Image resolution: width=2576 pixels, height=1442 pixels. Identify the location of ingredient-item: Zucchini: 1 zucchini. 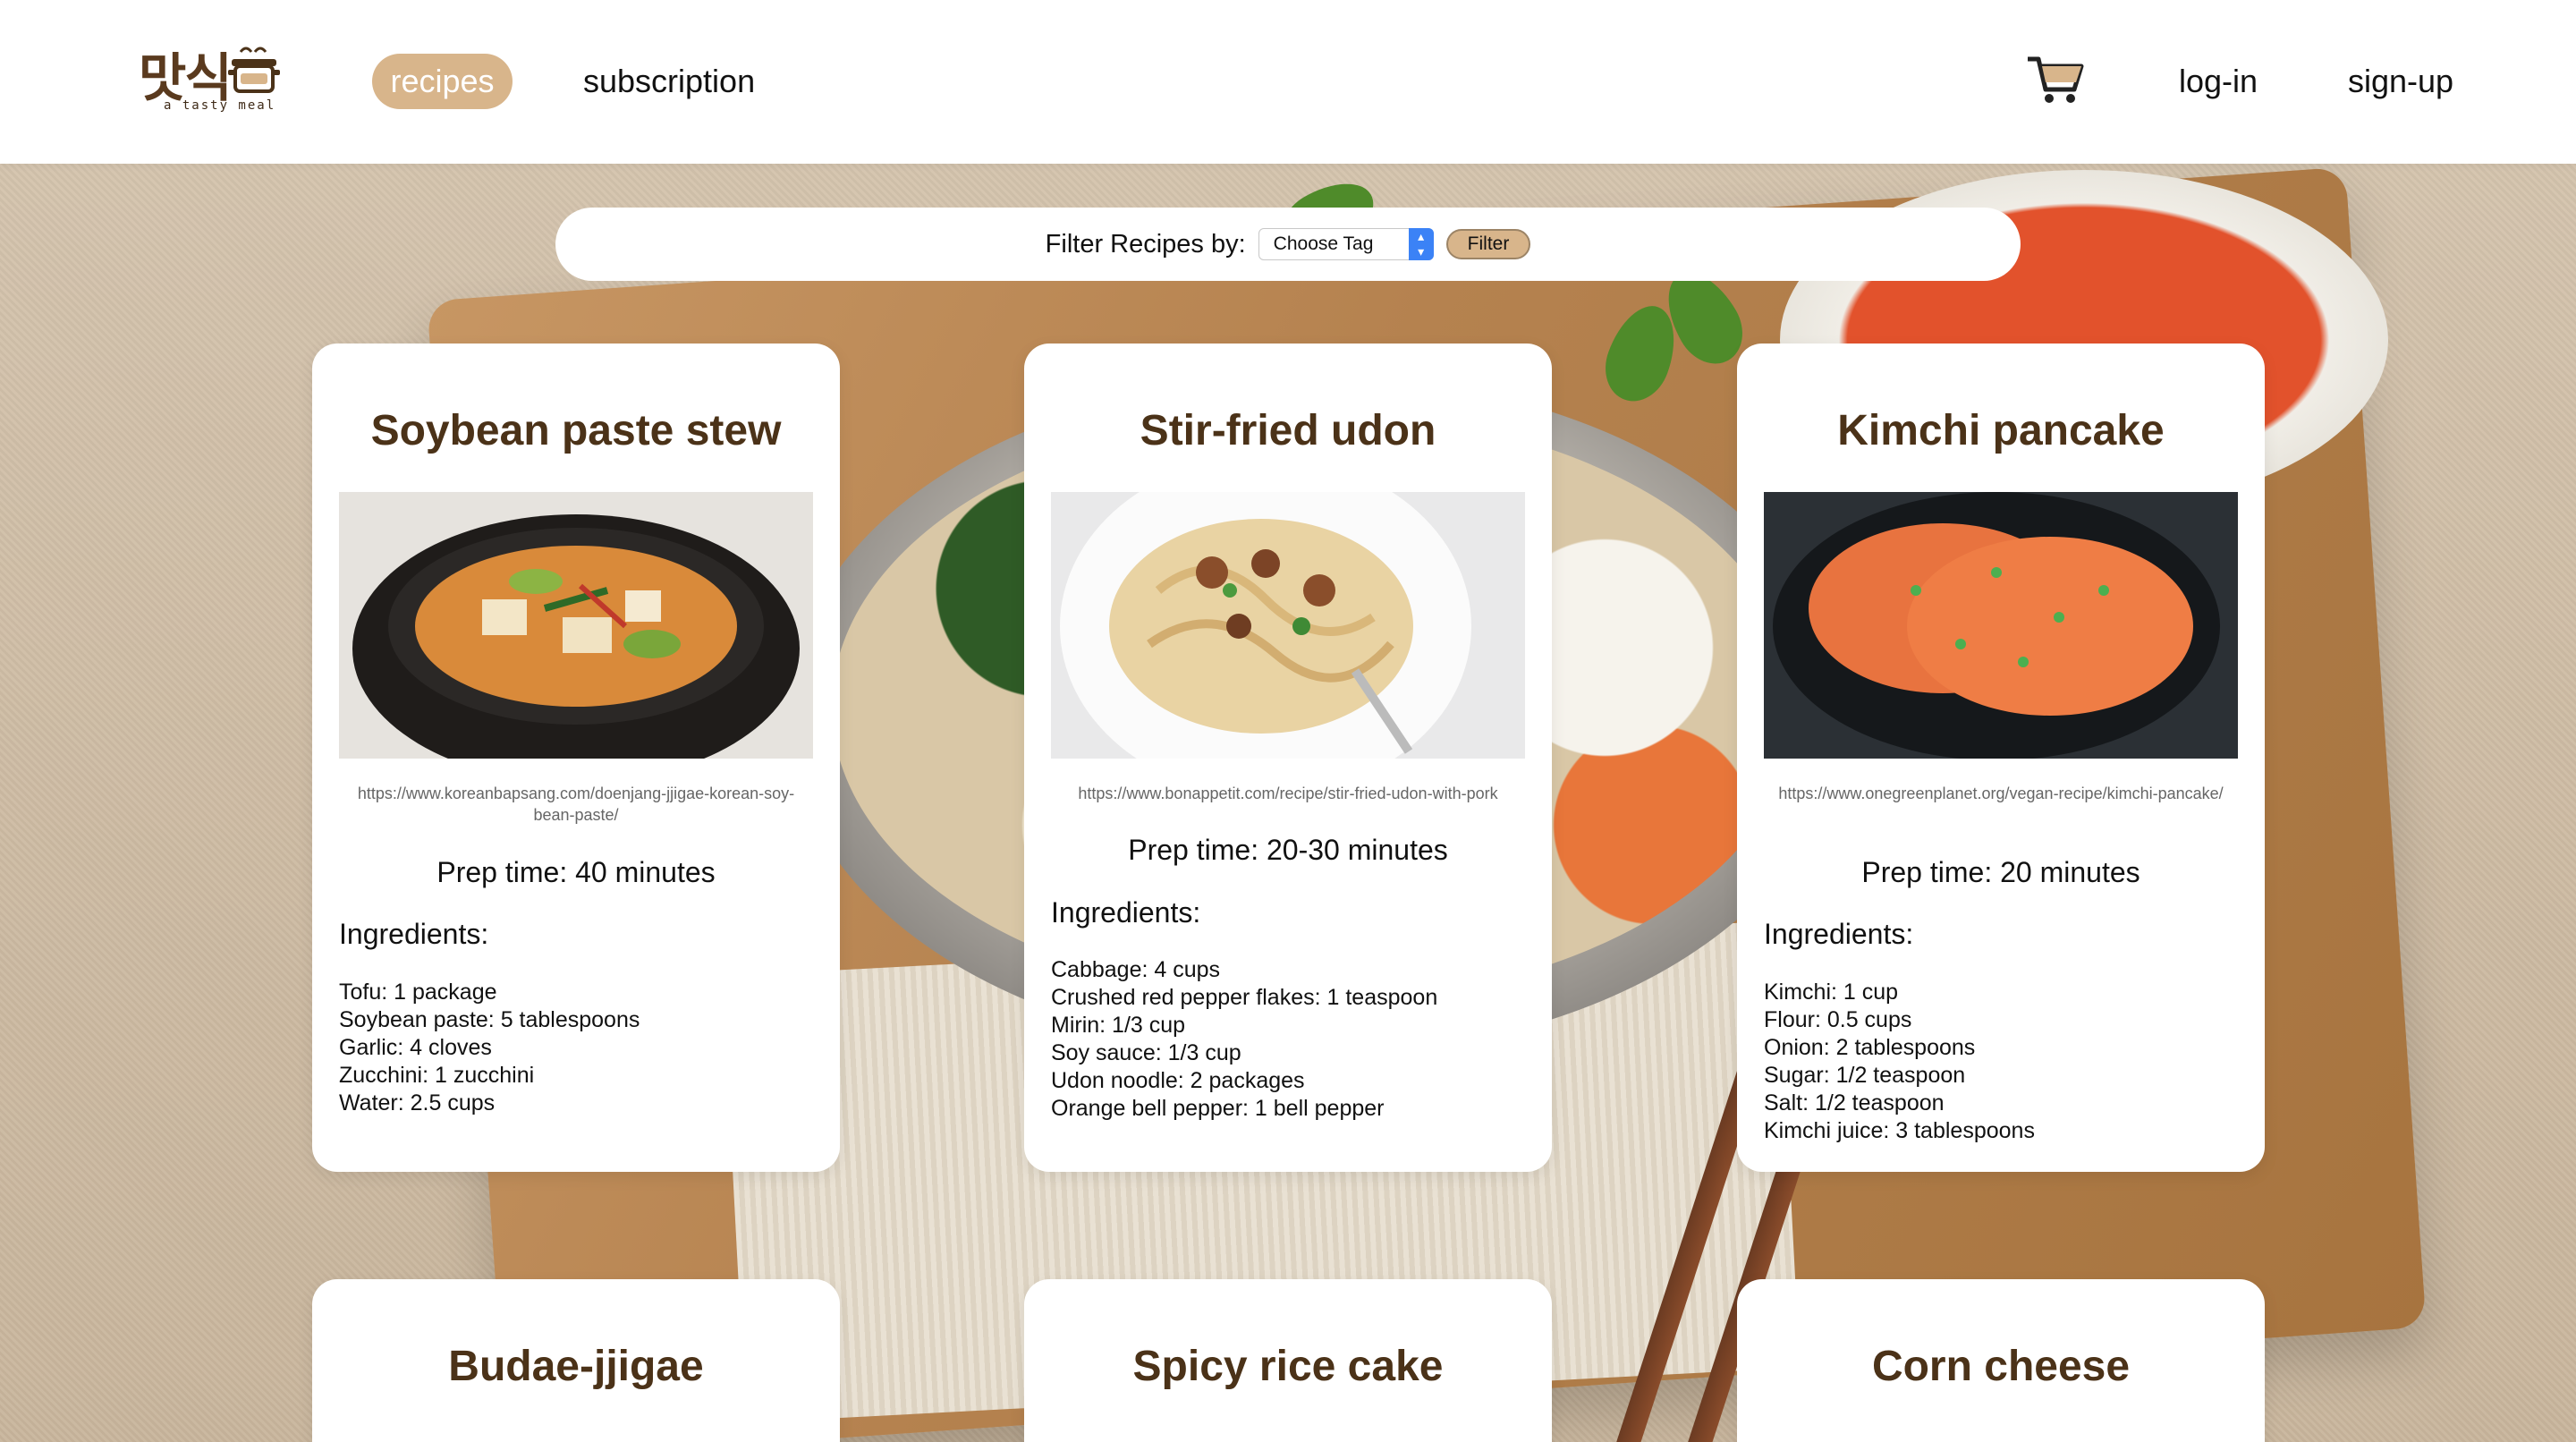
(437, 1075).